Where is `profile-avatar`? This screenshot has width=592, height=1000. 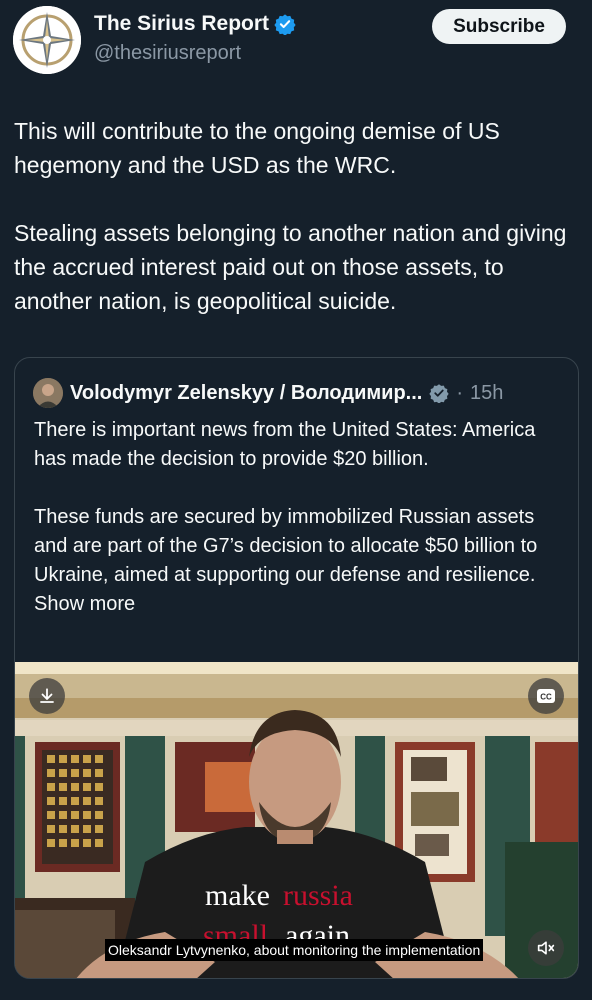
profile-avatar is located at coordinates (47, 40).